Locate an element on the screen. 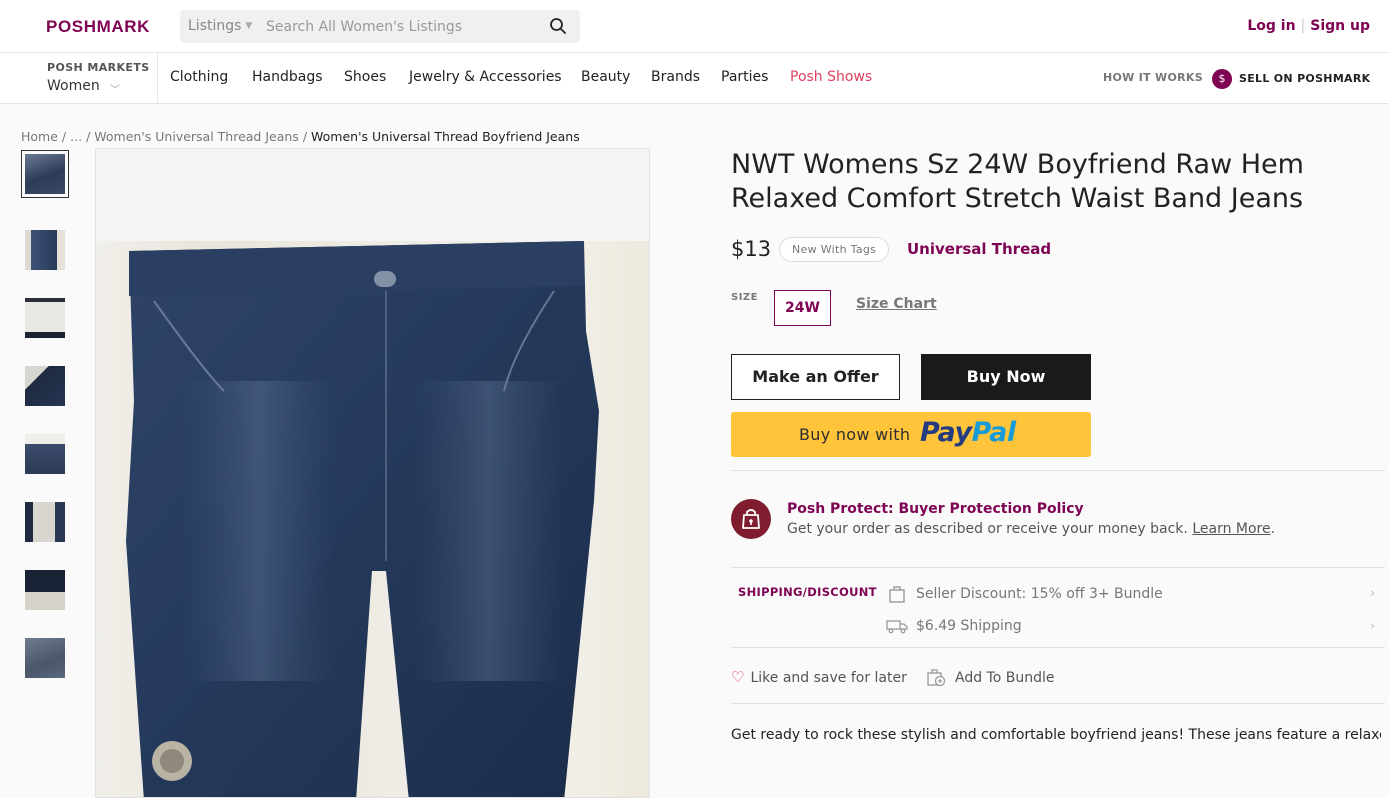  truck-icon is located at coordinates (897, 627).